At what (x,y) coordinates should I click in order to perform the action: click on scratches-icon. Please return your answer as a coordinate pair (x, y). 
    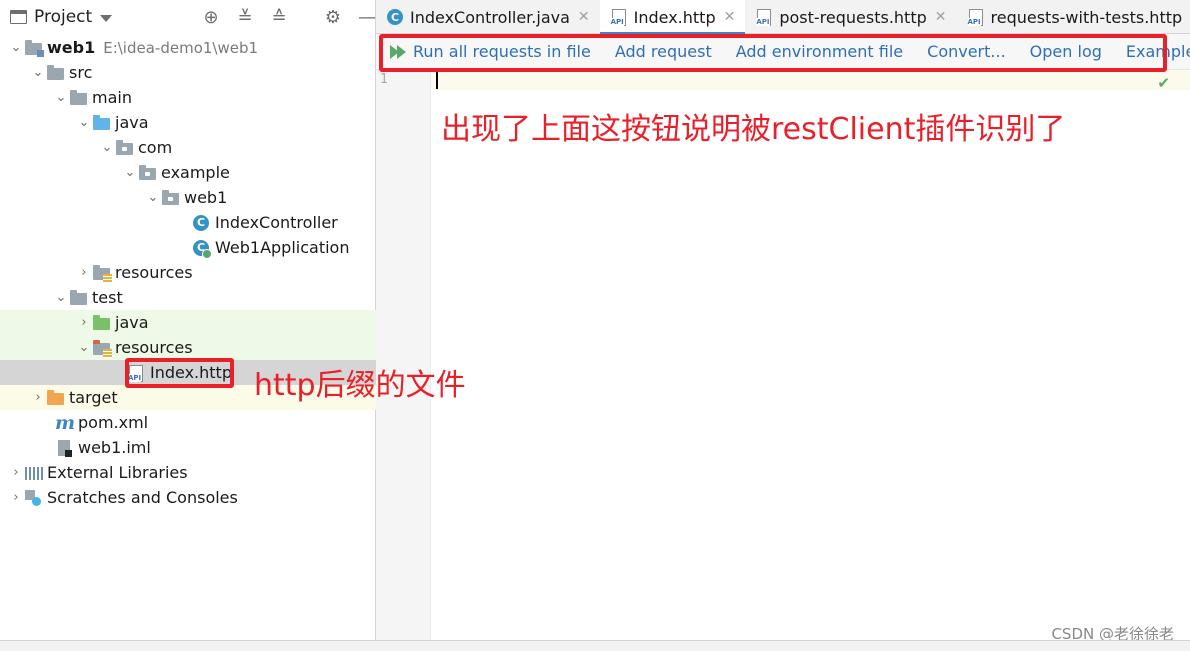
    Looking at the image, I should click on (33, 498).